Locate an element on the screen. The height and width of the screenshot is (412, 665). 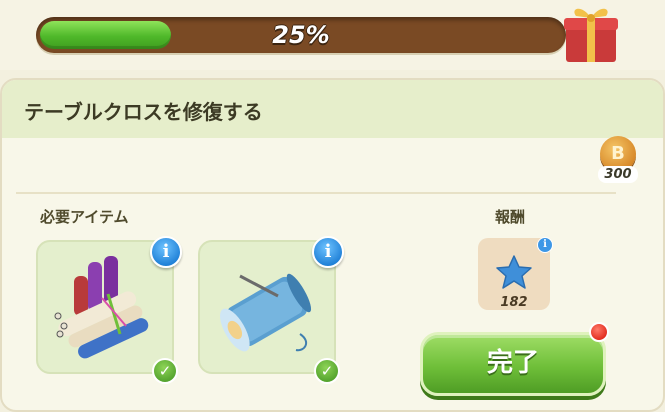
progress-percent: 25% is located at coordinates (301, 35).